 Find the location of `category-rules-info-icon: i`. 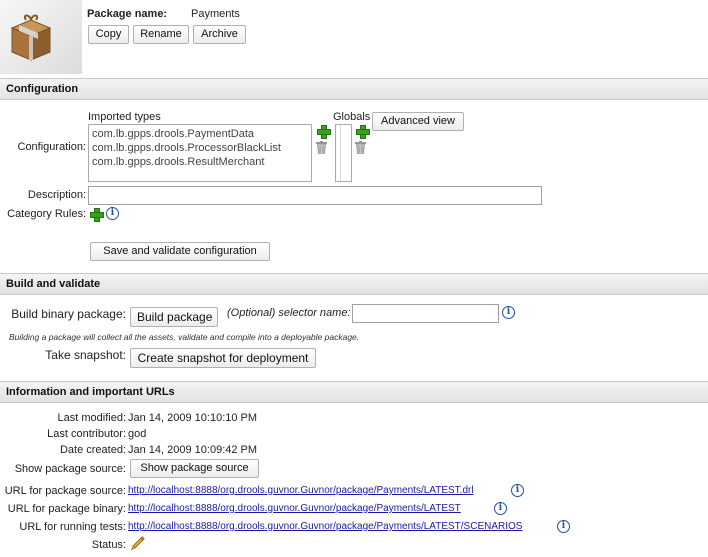

category-rules-info-icon: i is located at coordinates (112, 213).